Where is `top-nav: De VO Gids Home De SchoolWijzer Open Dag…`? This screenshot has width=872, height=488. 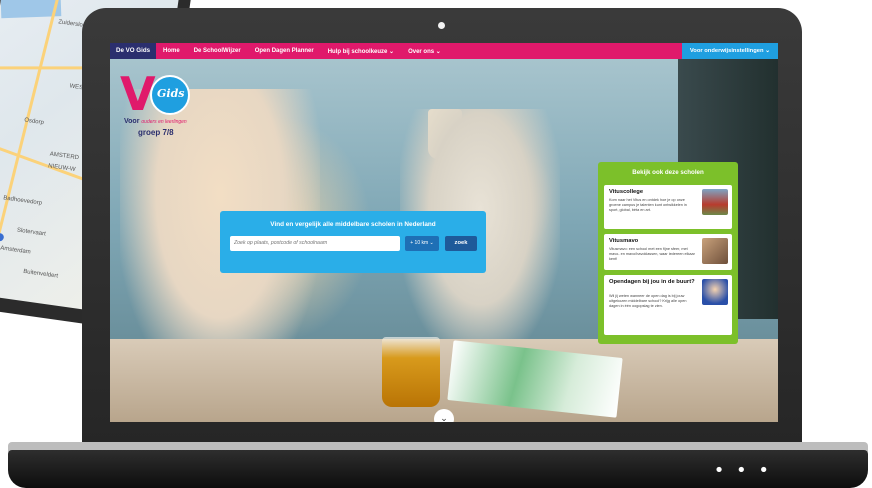 top-nav: De VO Gids Home De SchoolWijzer Open Dag… is located at coordinates (444, 51).